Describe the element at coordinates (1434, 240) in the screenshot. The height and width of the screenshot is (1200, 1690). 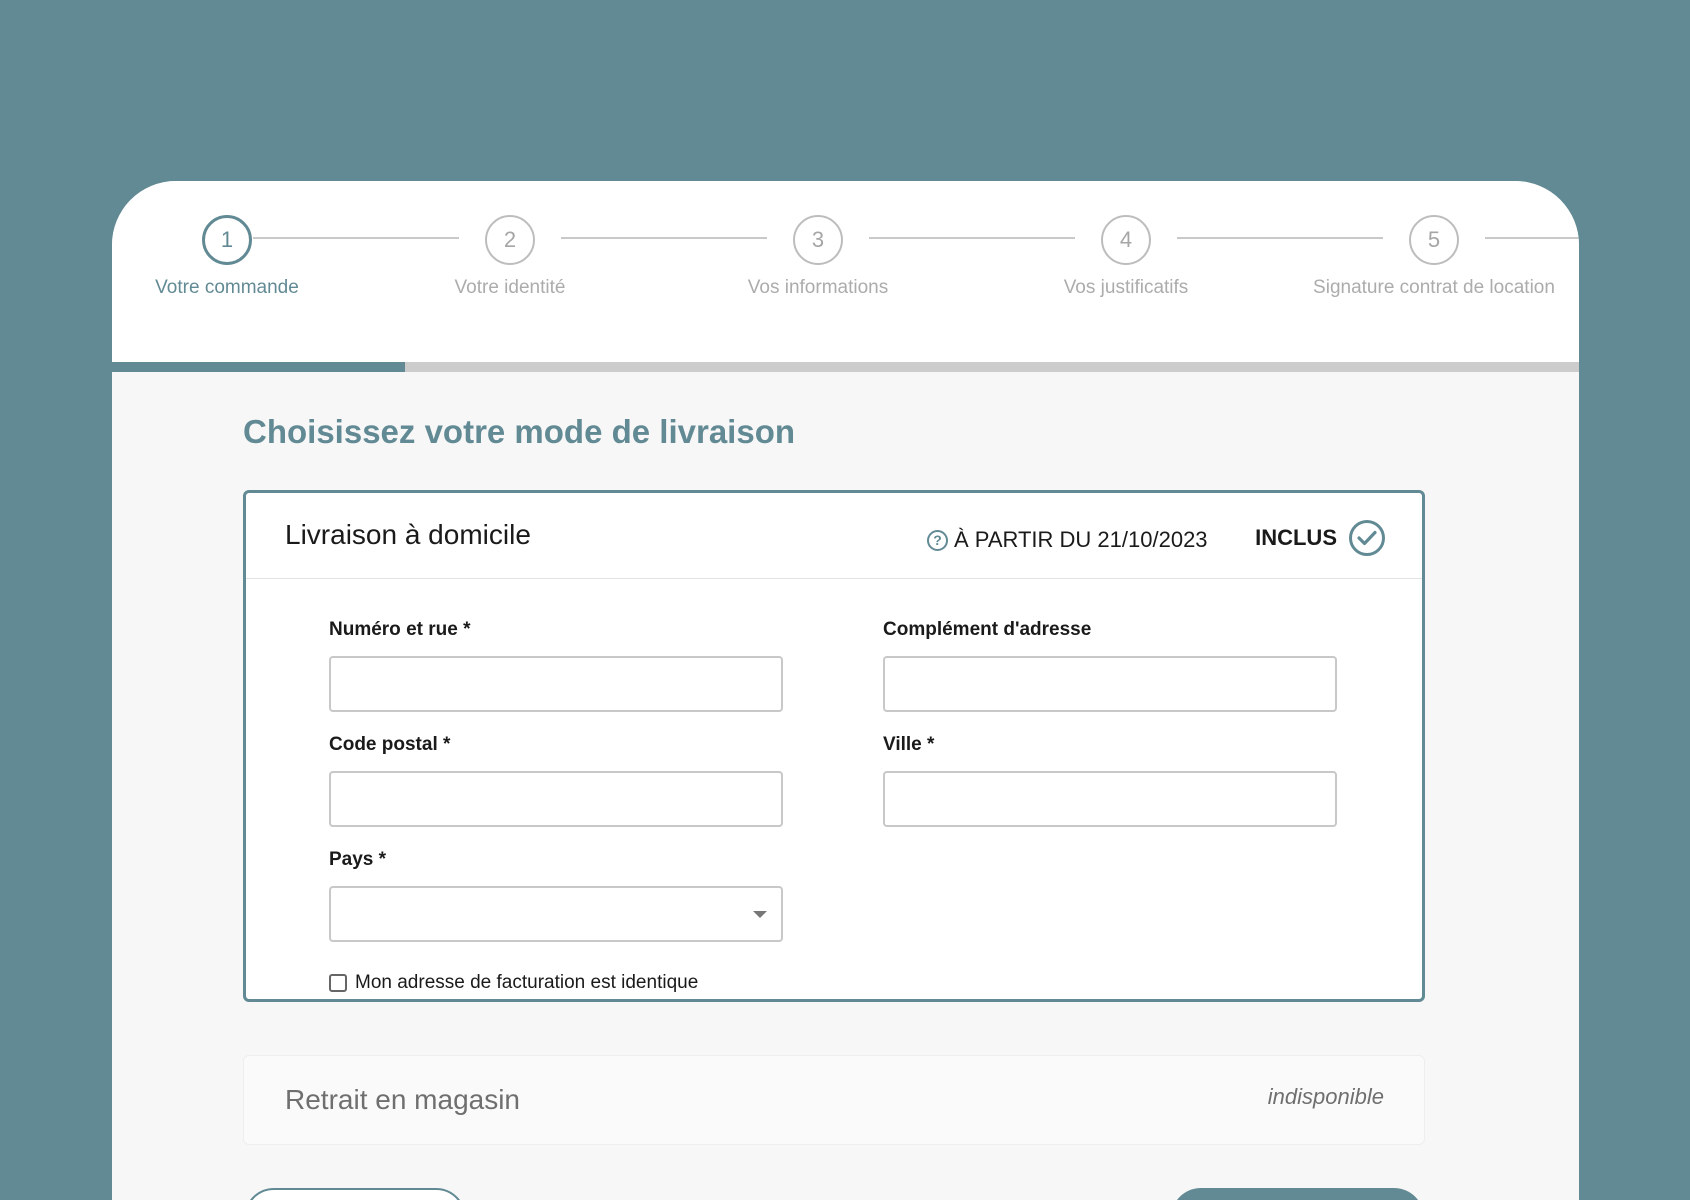
I see `step-number: 5` at that location.